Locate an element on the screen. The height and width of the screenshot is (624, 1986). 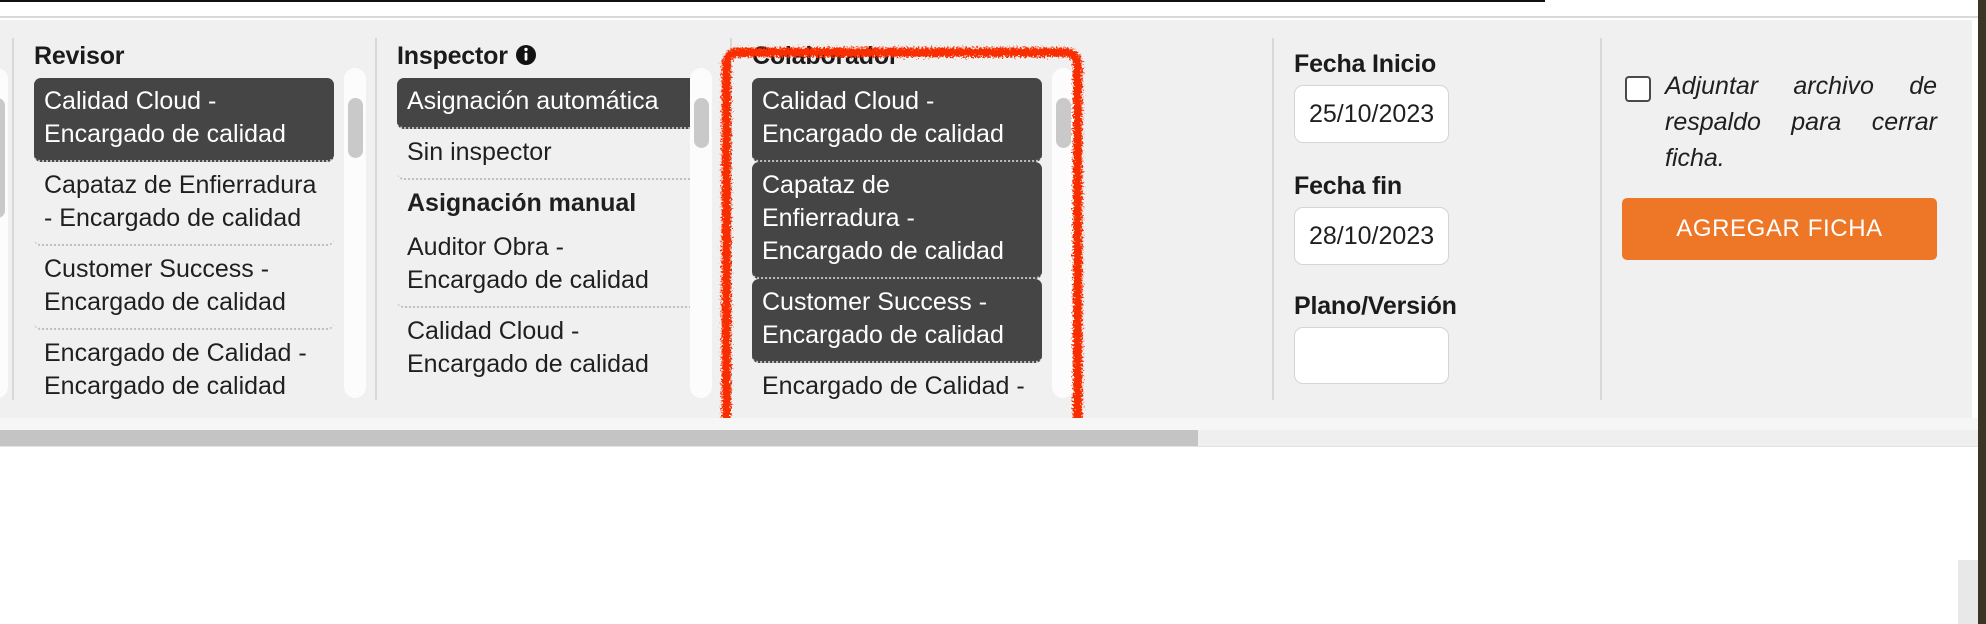
column-title-inspector: Inspector is located at coordinates (467, 57).